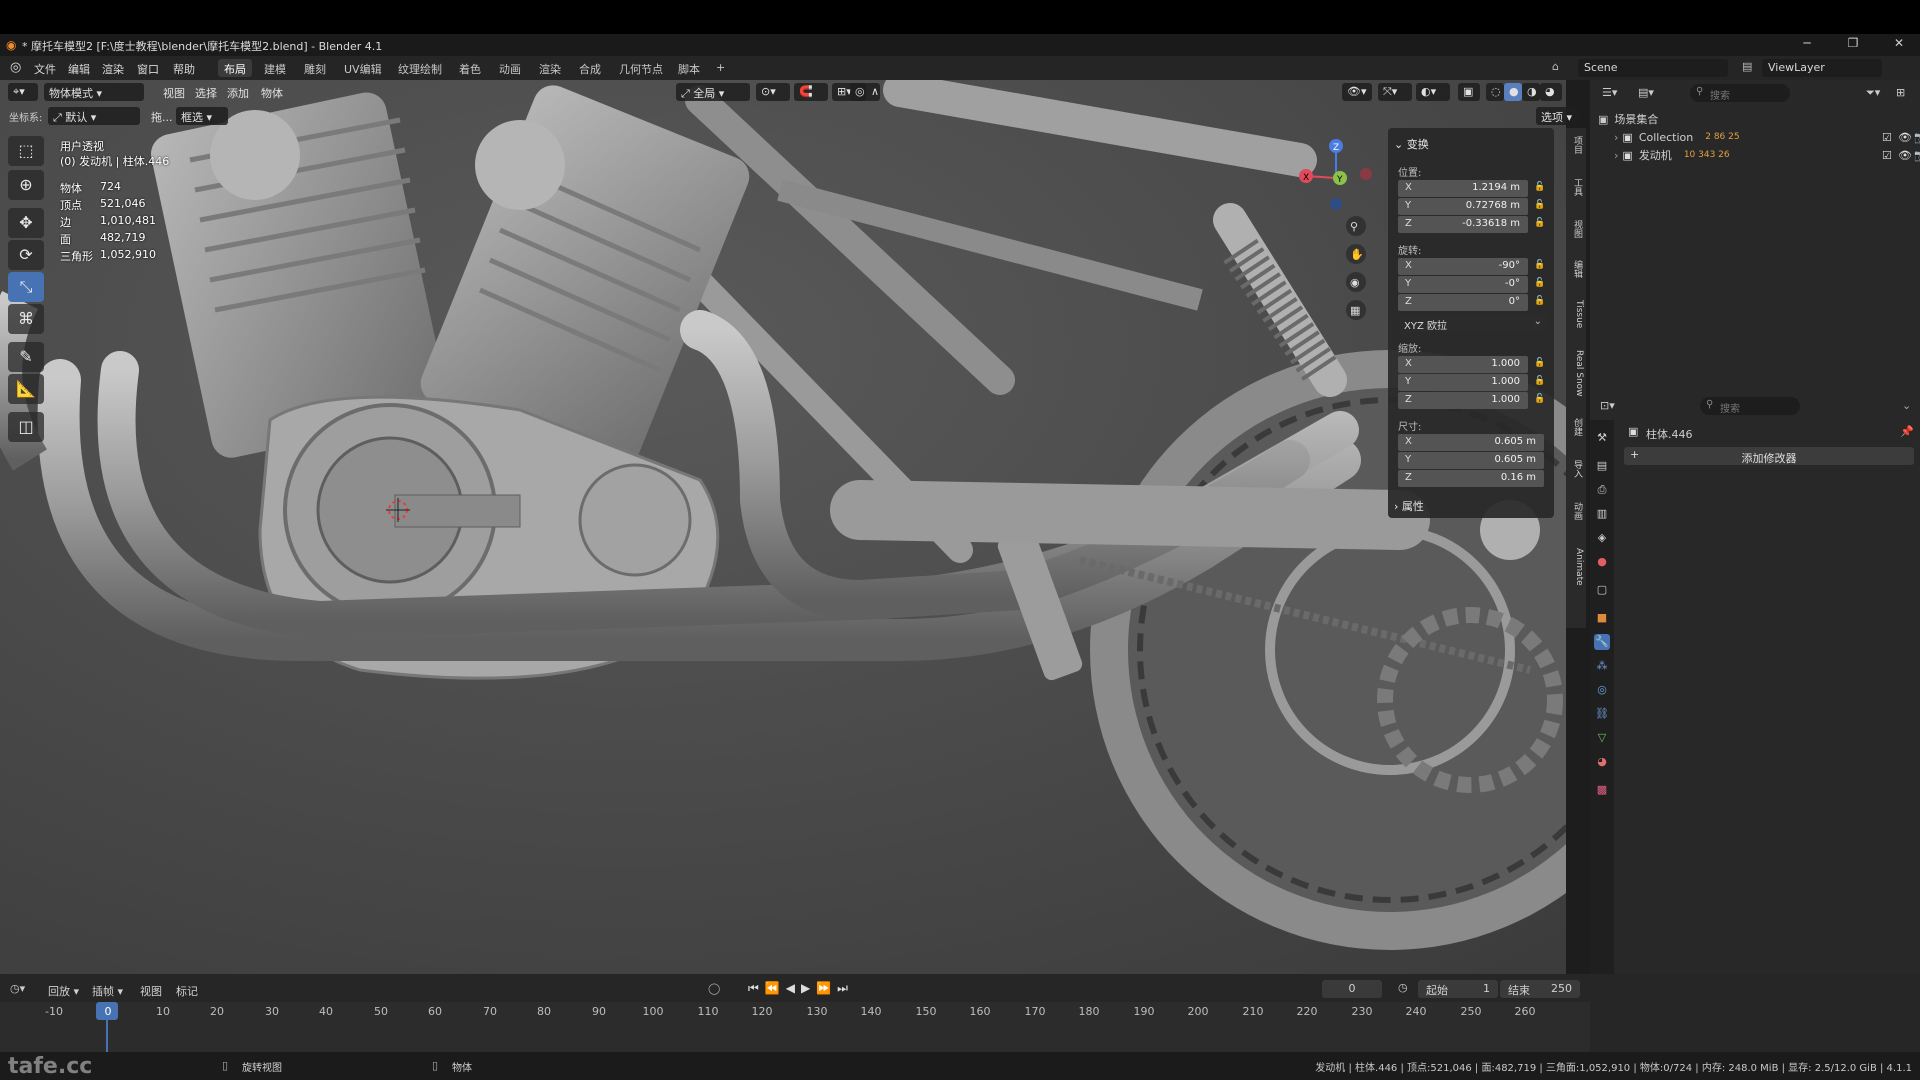 This screenshot has width=1920, height=1080. I want to click on playback-controls: ⏮⏪◀▶⏩⏭, so click(801, 988).